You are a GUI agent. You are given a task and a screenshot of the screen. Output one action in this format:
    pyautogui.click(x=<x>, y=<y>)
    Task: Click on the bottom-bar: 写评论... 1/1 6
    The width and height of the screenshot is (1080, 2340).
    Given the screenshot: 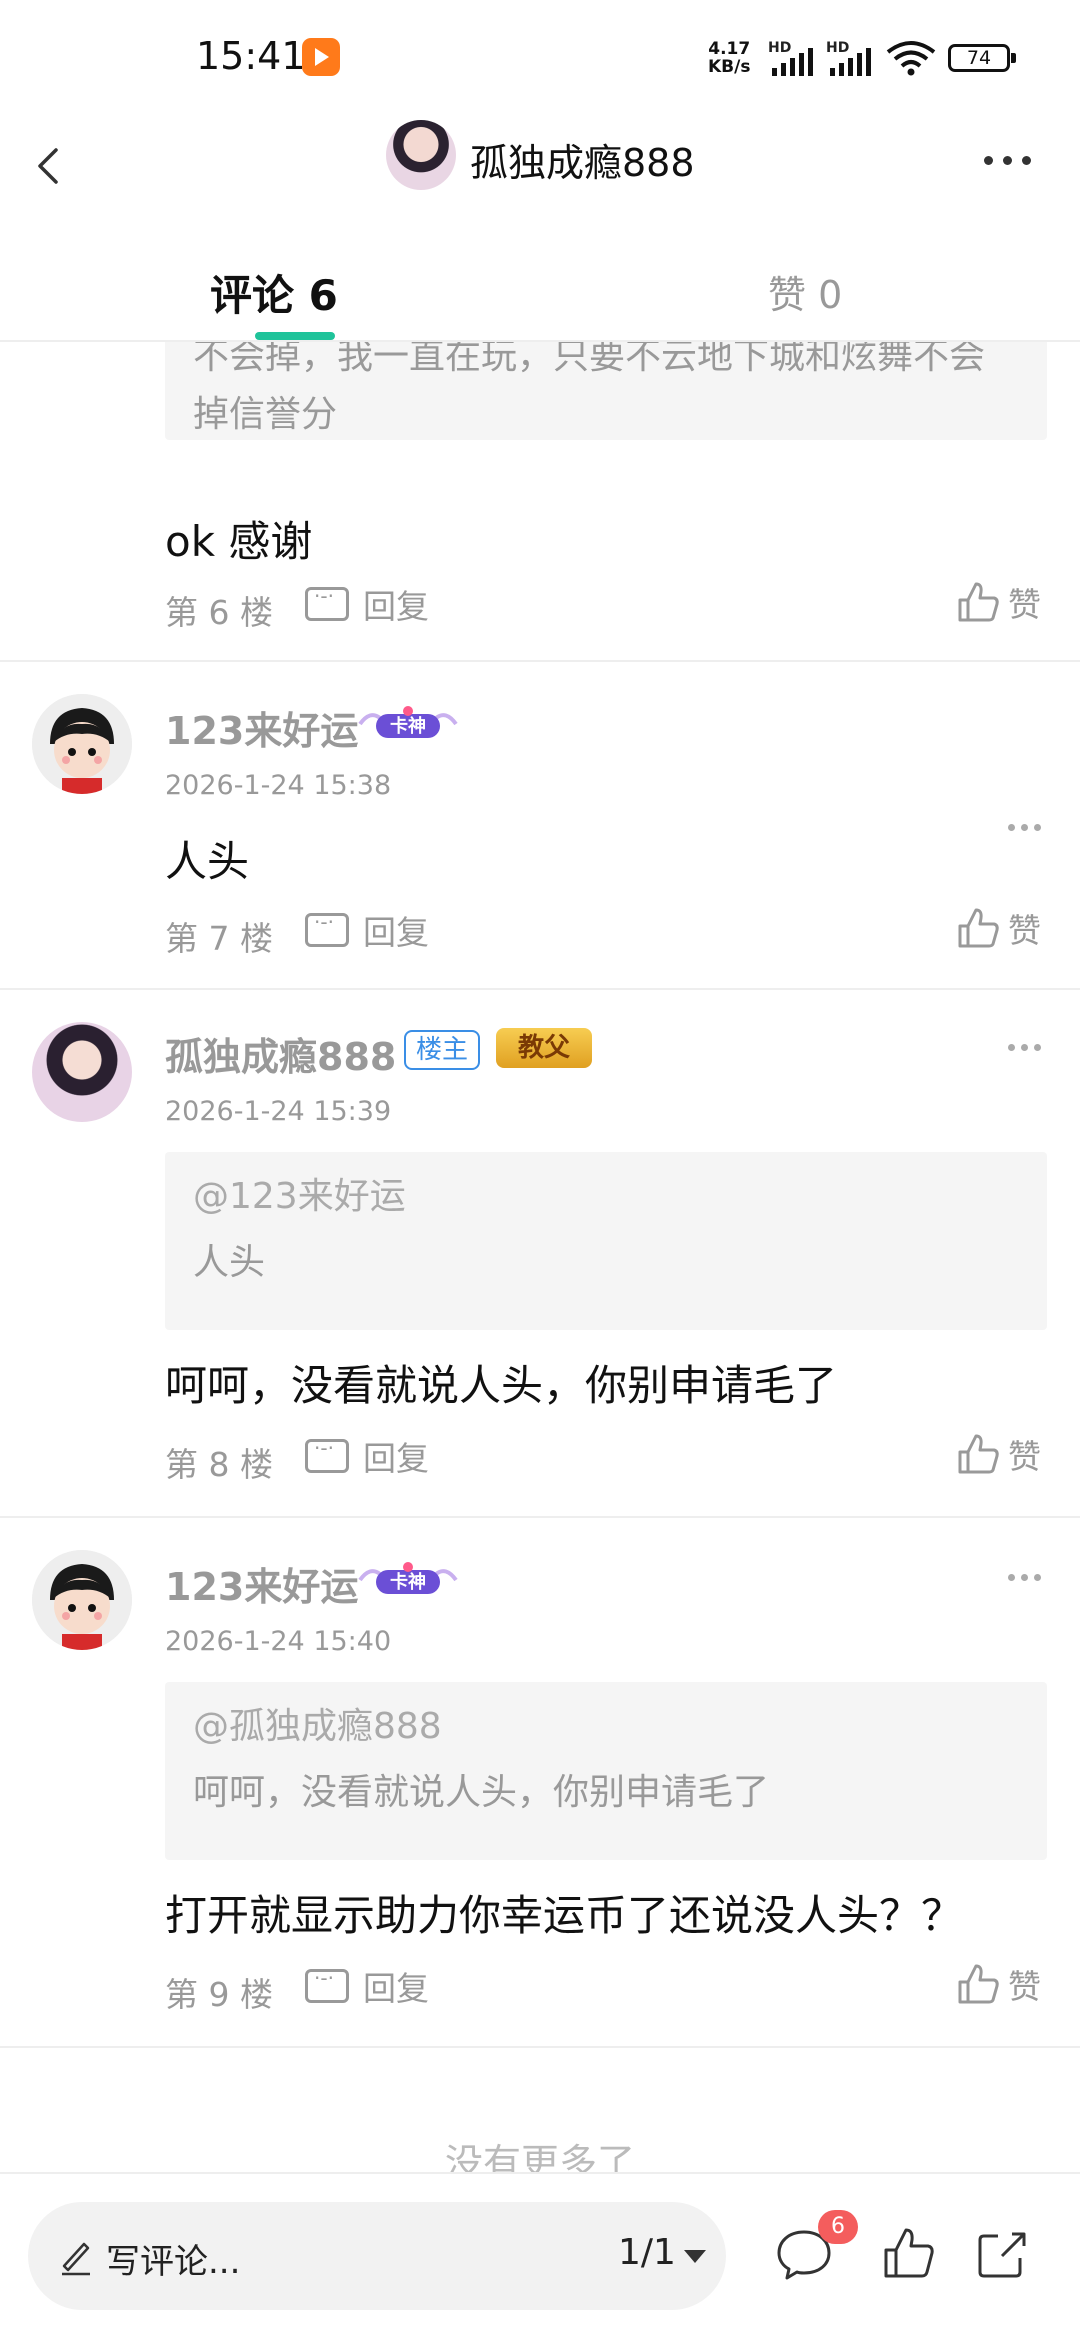 What is the action you would take?
    pyautogui.click(x=540, y=2256)
    